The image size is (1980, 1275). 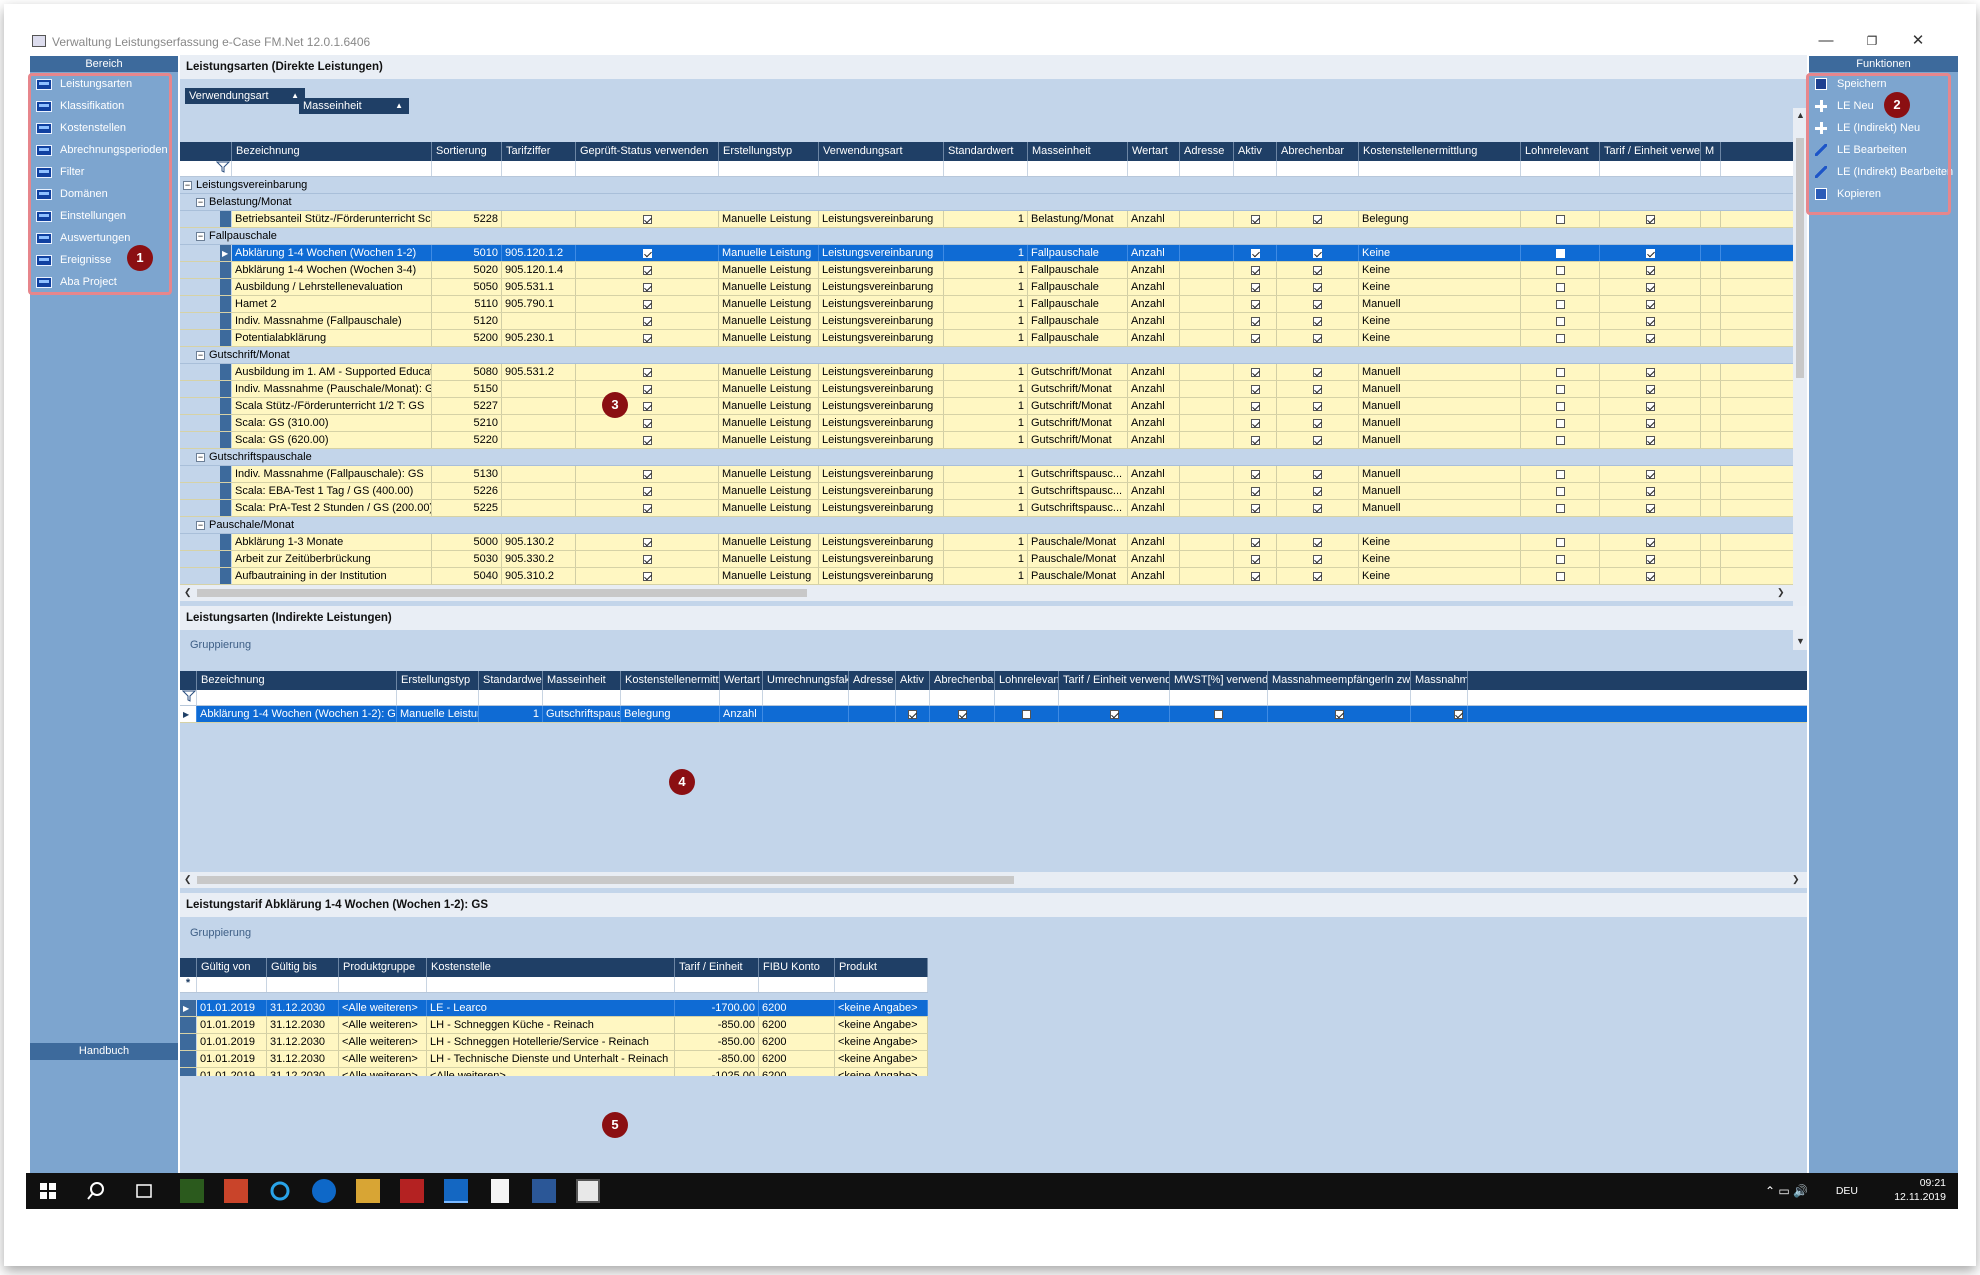 What do you see at coordinates (1440, 253) in the screenshot?
I see `cell: Keine` at bounding box center [1440, 253].